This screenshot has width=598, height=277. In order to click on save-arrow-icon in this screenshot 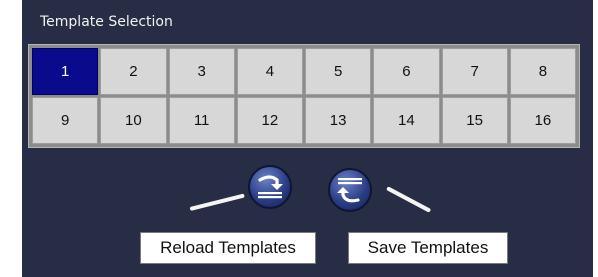, I will do `click(349, 190)`.